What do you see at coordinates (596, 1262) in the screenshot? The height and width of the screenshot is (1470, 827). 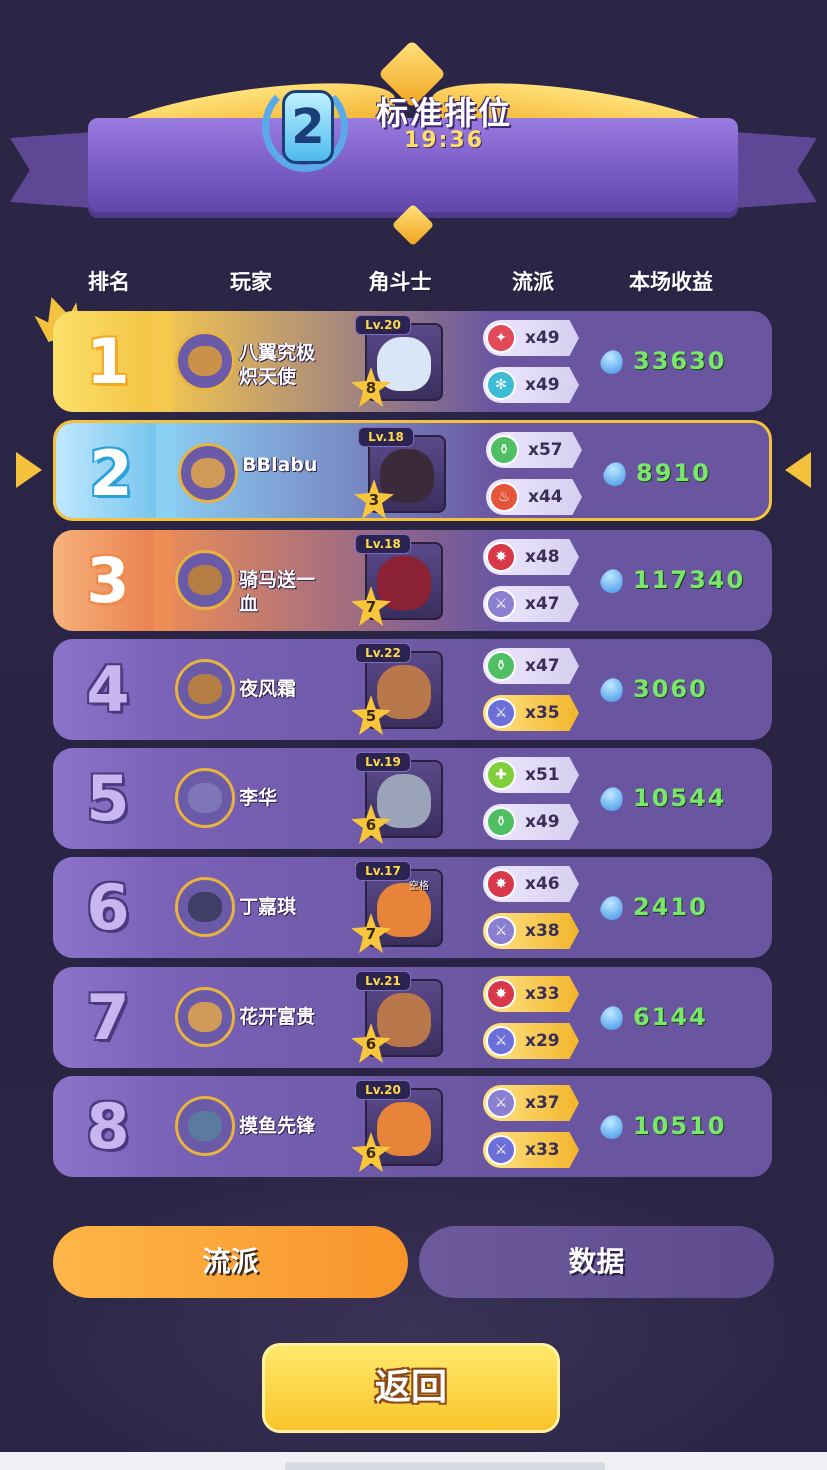 I see `tab-data: 数据` at bounding box center [596, 1262].